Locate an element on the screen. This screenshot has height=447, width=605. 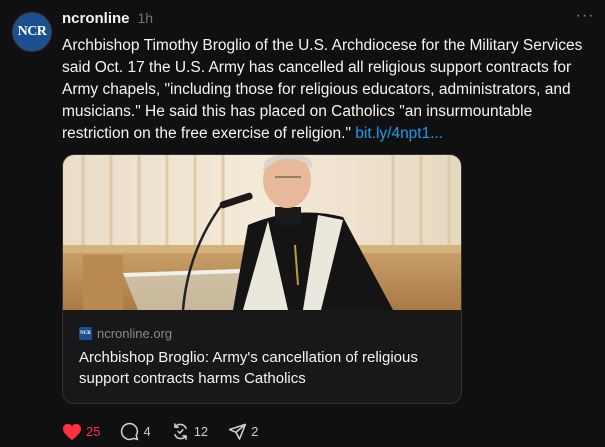
site-favicon-icon: NCR is located at coordinates (85, 333).